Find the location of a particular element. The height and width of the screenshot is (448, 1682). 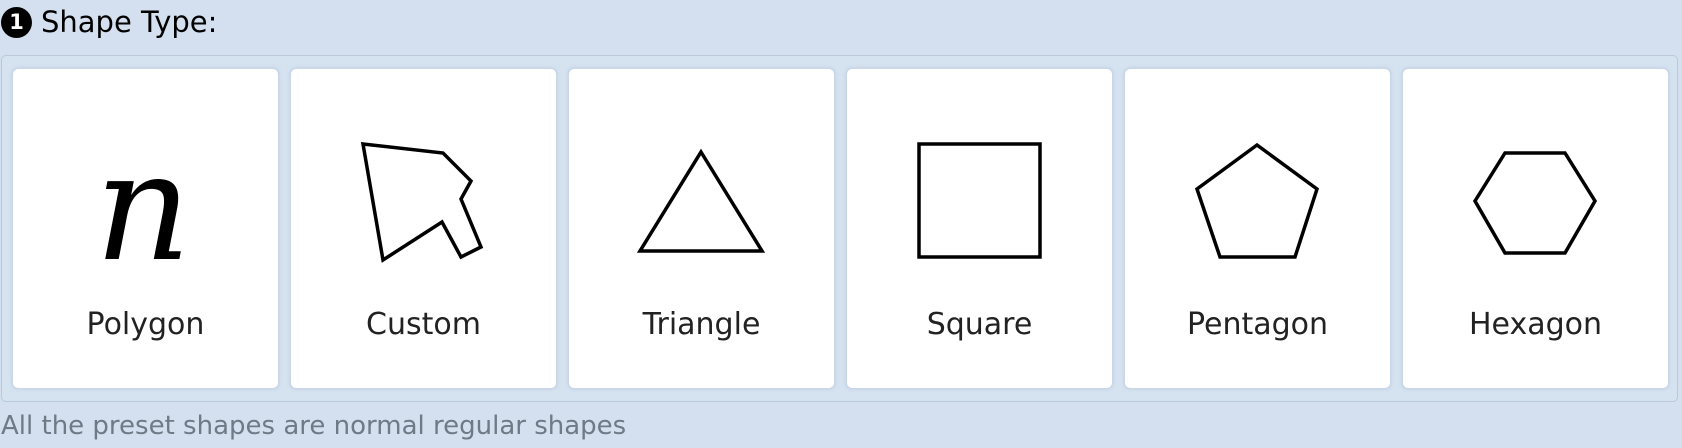

shape-option-label: Square is located at coordinates (979, 324).